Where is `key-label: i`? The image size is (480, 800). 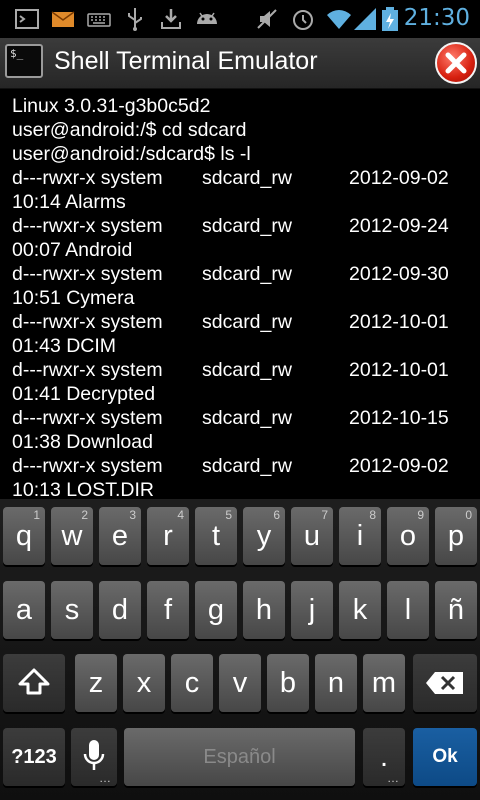
key-label: i is located at coordinates (360, 536).